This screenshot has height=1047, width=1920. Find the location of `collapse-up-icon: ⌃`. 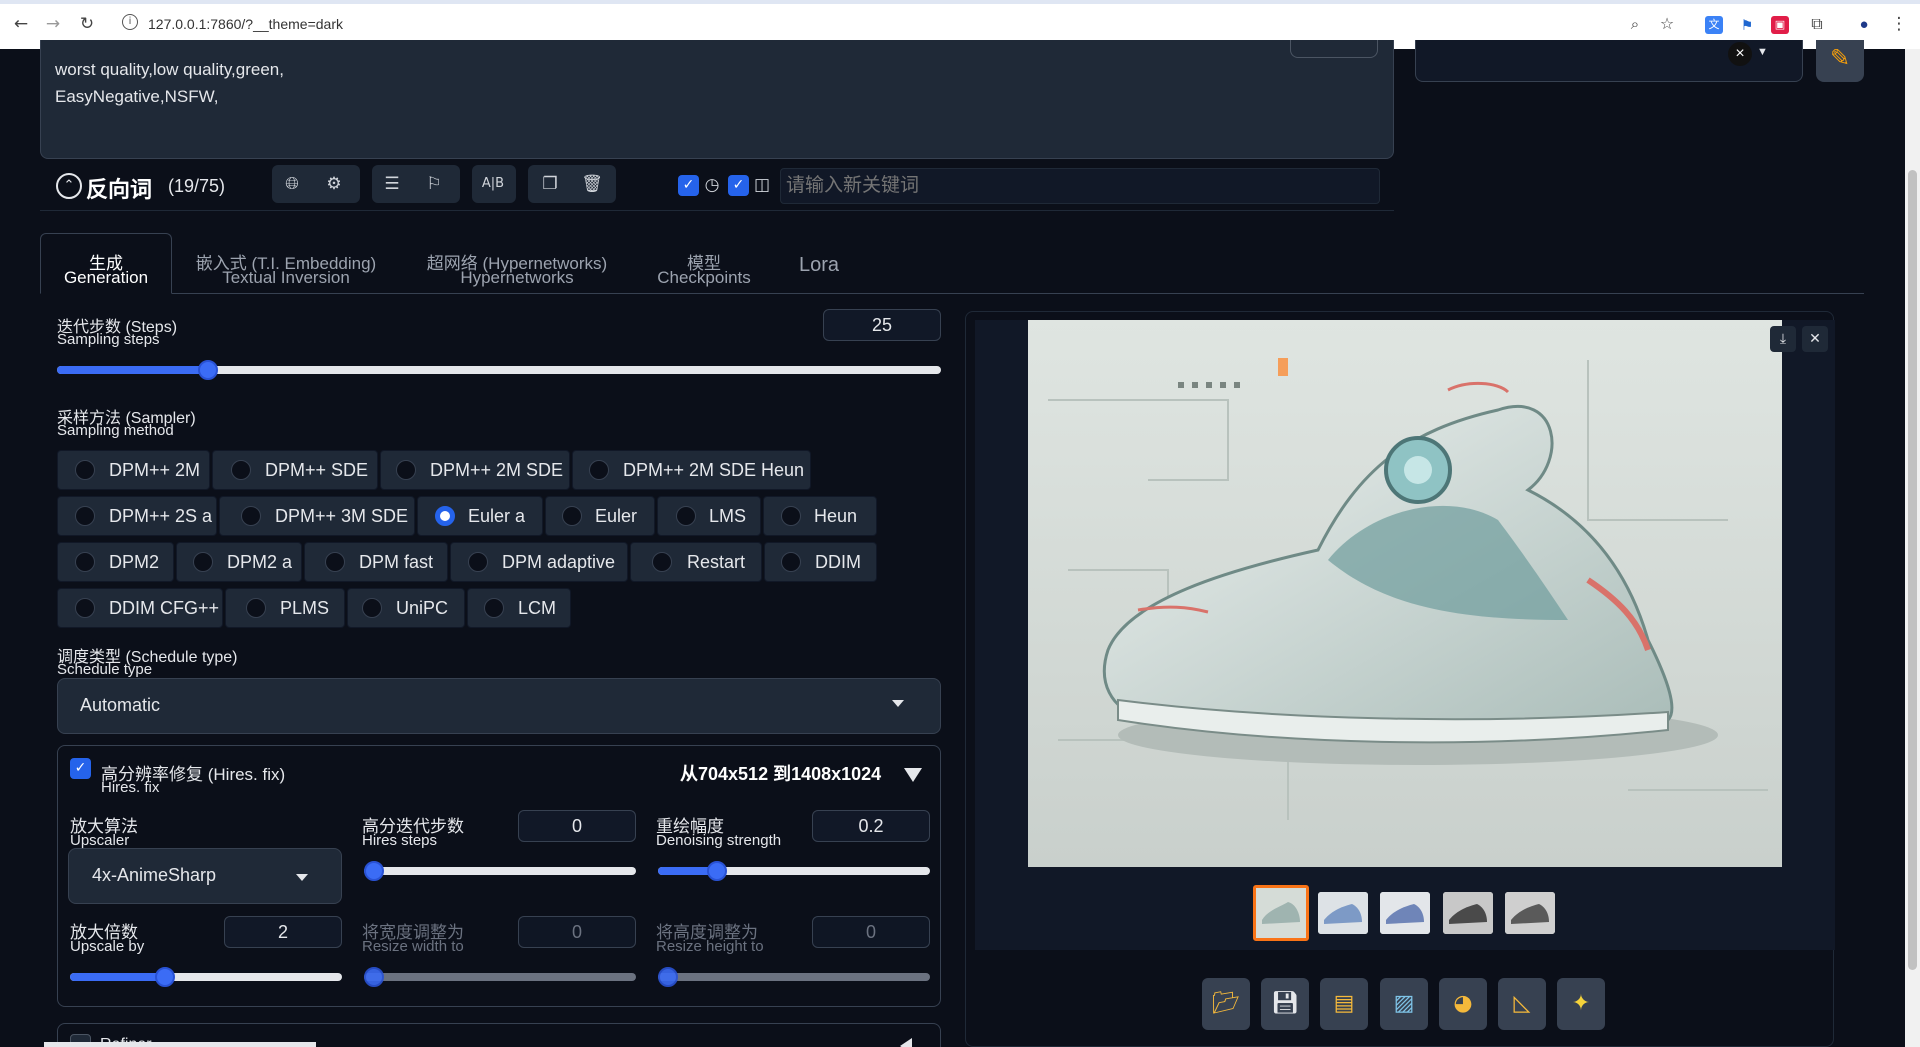

collapse-up-icon: ⌃ is located at coordinates (69, 186).